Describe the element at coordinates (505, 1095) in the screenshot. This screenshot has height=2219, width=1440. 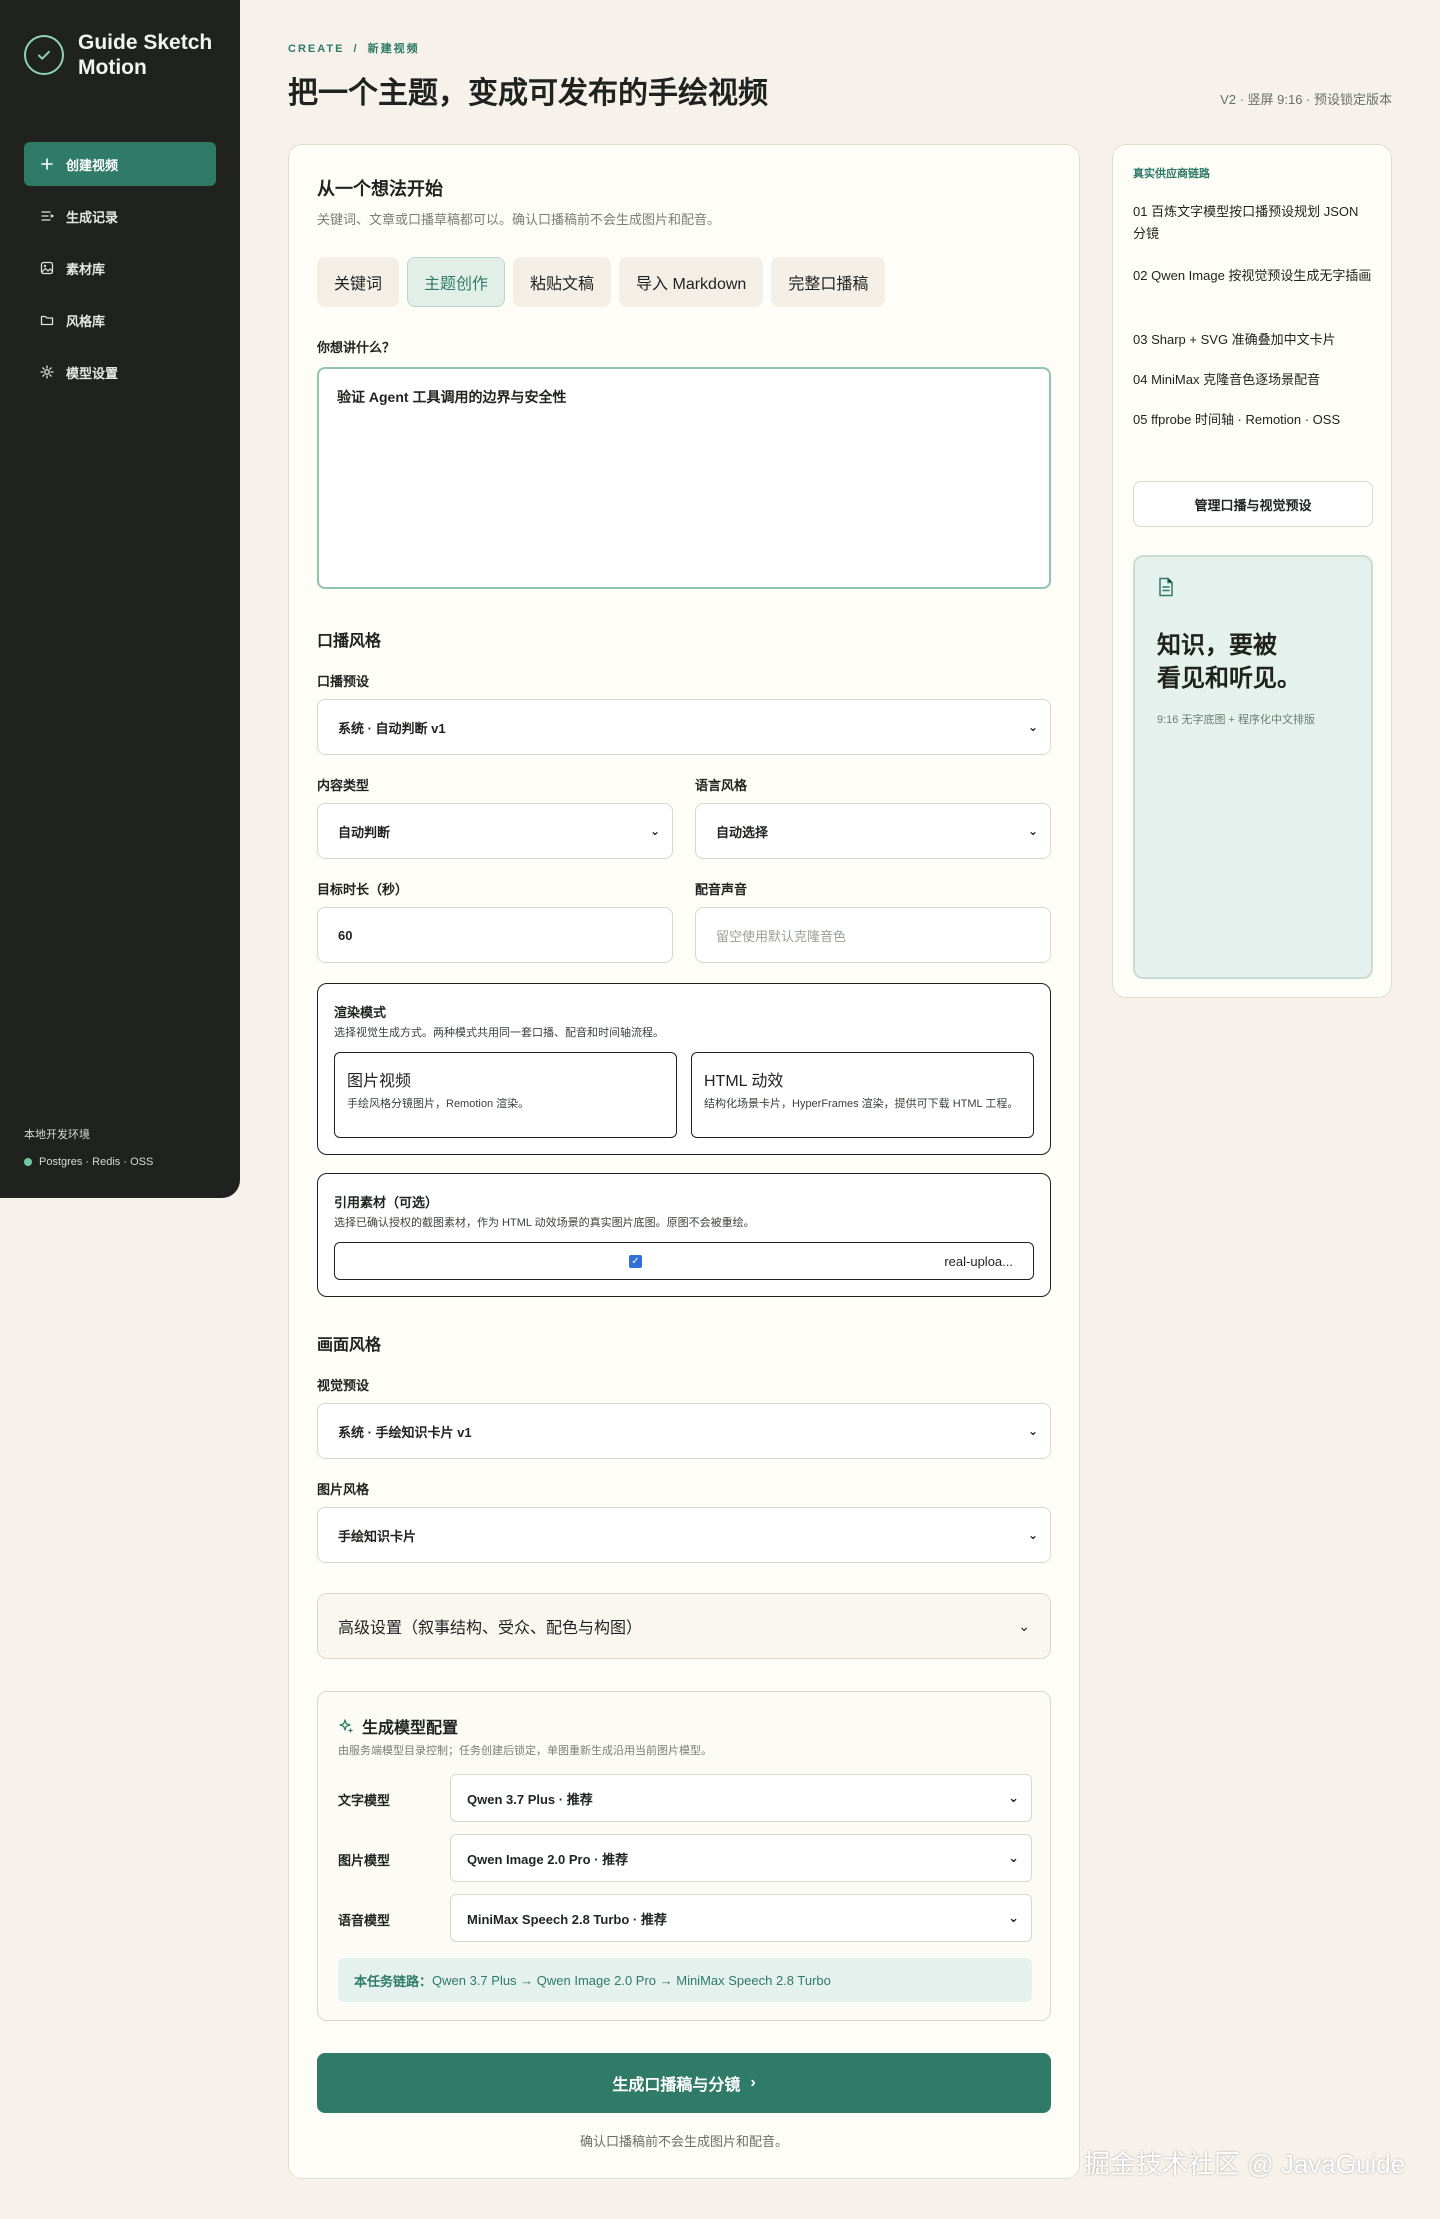
I see `render-option-image-video: 图片视频 手绘风格分镜图片，Remotion 渲染。` at that location.